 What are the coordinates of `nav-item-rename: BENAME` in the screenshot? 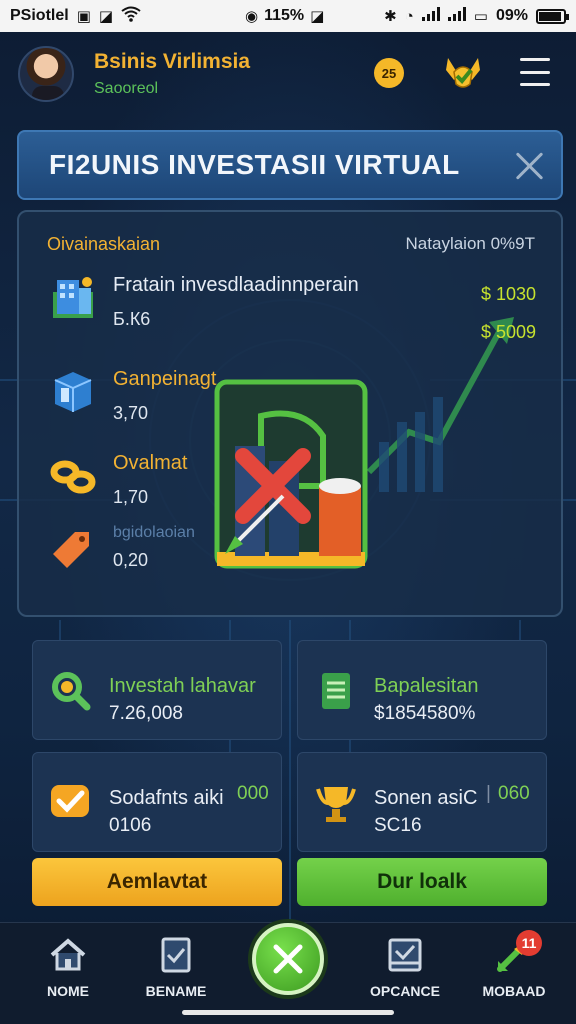 It's located at (176, 967).